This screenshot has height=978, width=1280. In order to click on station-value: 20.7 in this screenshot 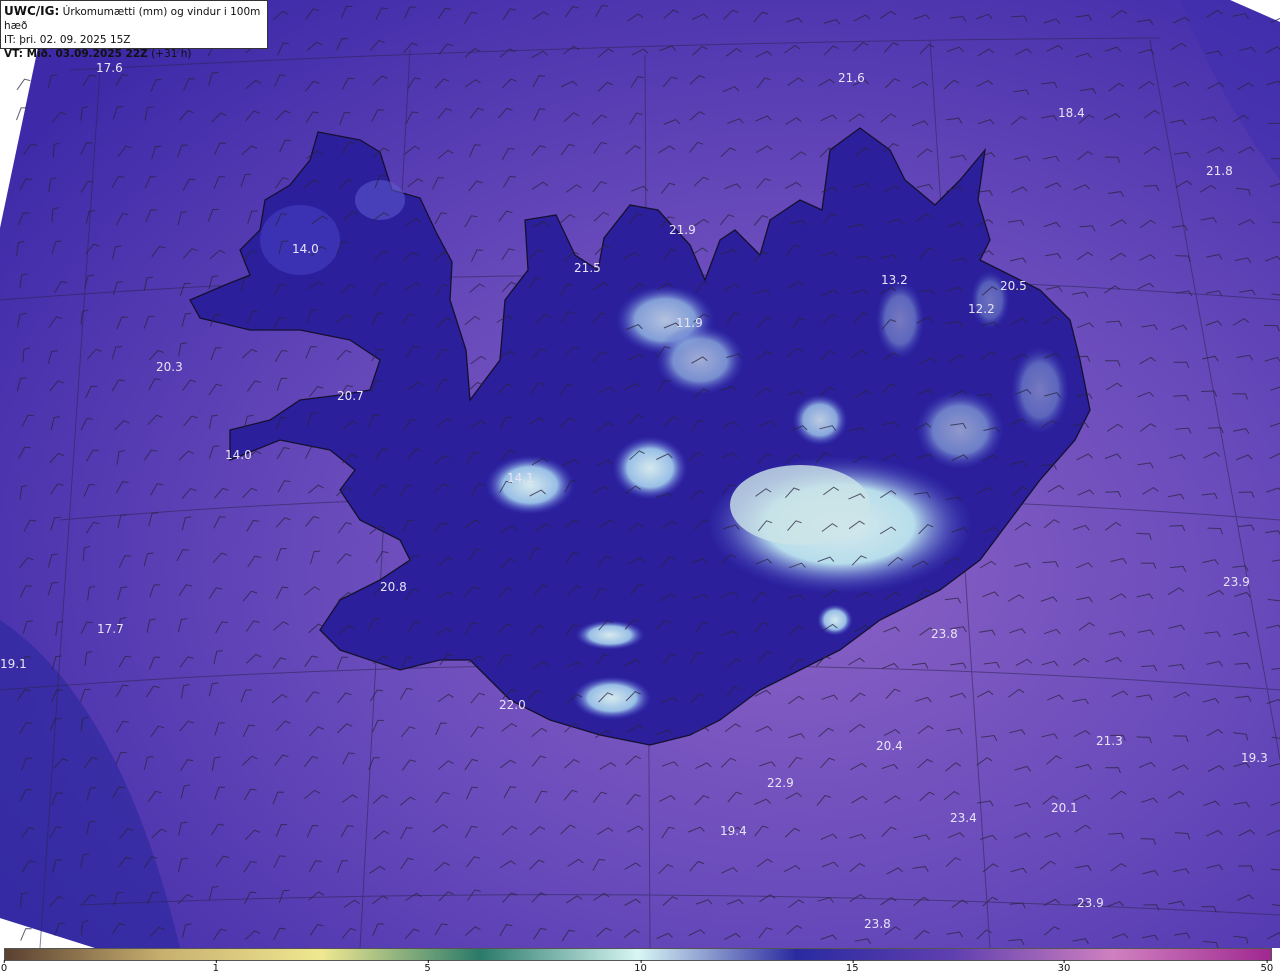, I will do `click(350, 396)`.